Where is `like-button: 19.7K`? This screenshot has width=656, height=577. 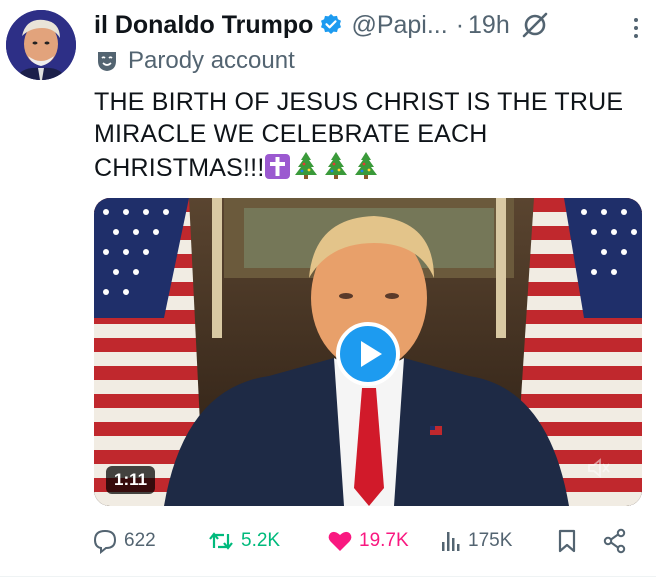
like-button: 19.7K is located at coordinates (368, 541).